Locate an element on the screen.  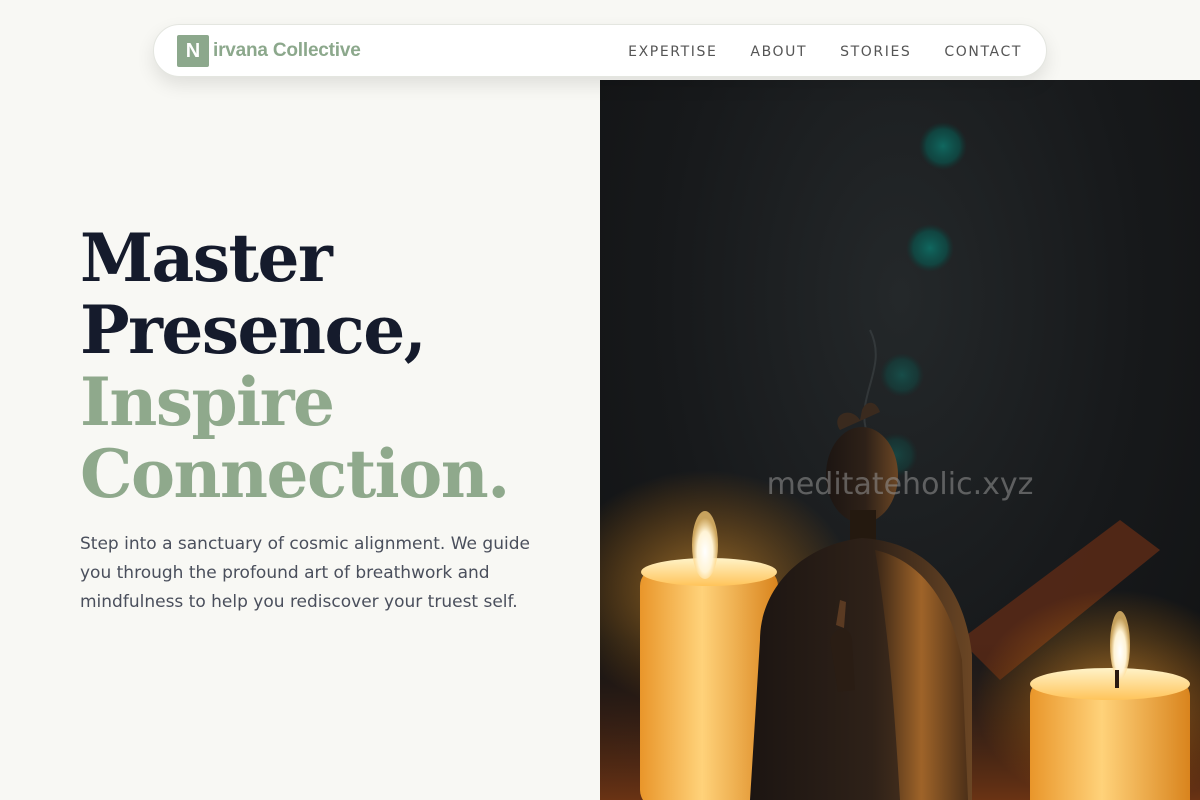
nav-link-stories: STORIES is located at coordinates (875, 52).